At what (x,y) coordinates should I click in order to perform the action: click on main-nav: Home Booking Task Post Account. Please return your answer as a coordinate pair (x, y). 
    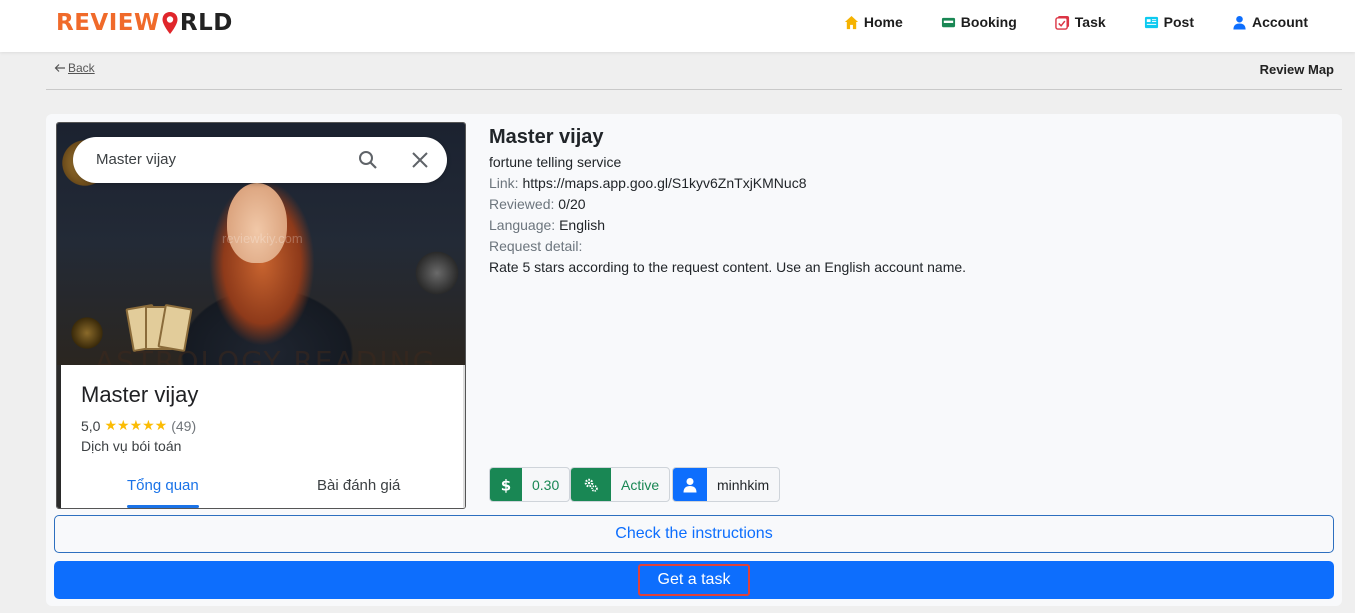
    Looking at the image, I should click on (1076, 22).